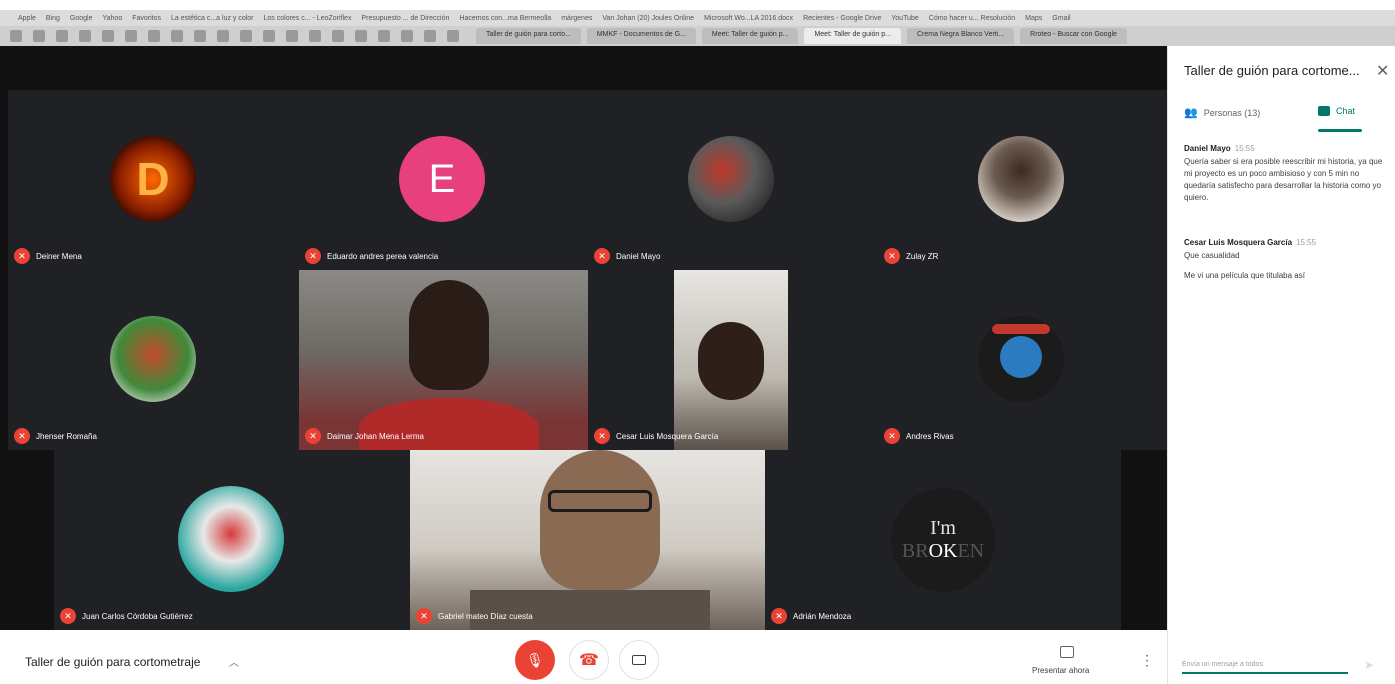 This screenshot has width=1395, height=684. Describe the element at coordinates (627, 256) in the screenshot. I see `name-label: ✕ Daniel Mayo` at that location.